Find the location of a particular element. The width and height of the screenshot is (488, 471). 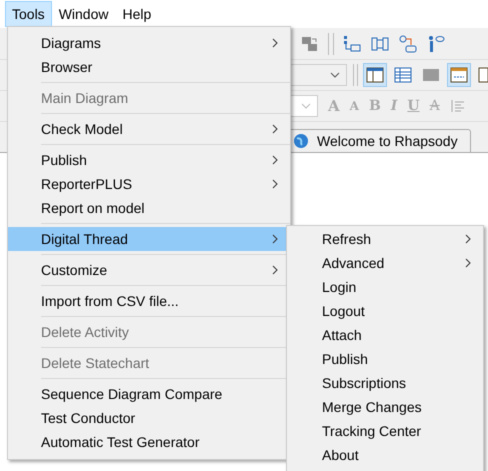

actor-icon is located at coordinates (436, 44).